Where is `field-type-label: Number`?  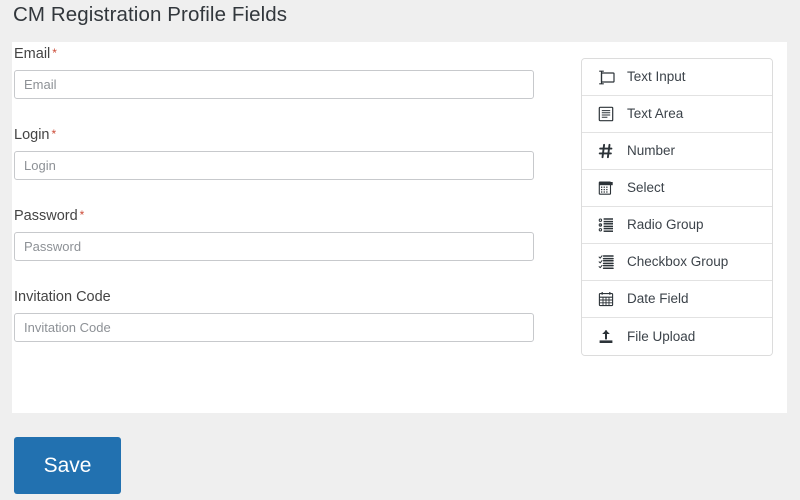
field-type-label: Number is located at coordinates (651, 150).